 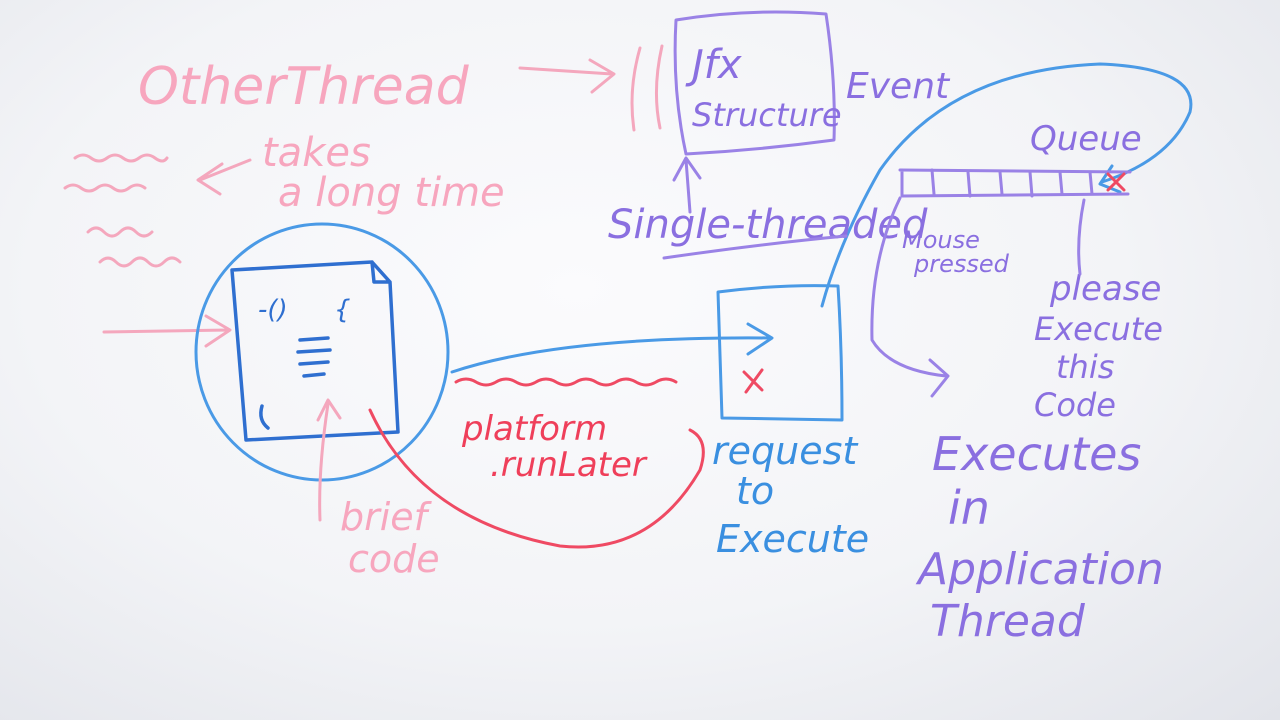 What do you see at coordinates (569, 465) in the screenshot?
I see `platform-label-line2: .runLater` at bounding box center [569, 465].